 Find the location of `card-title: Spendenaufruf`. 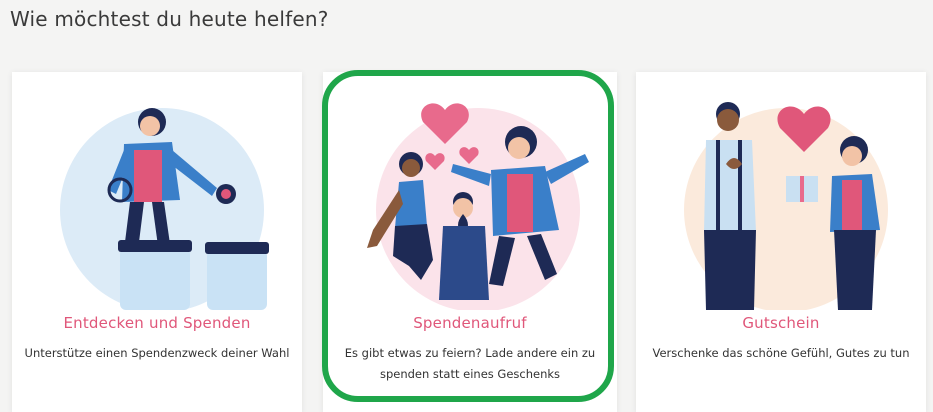

card-title: Spendenaufruf is located at coordinates (470, 323).